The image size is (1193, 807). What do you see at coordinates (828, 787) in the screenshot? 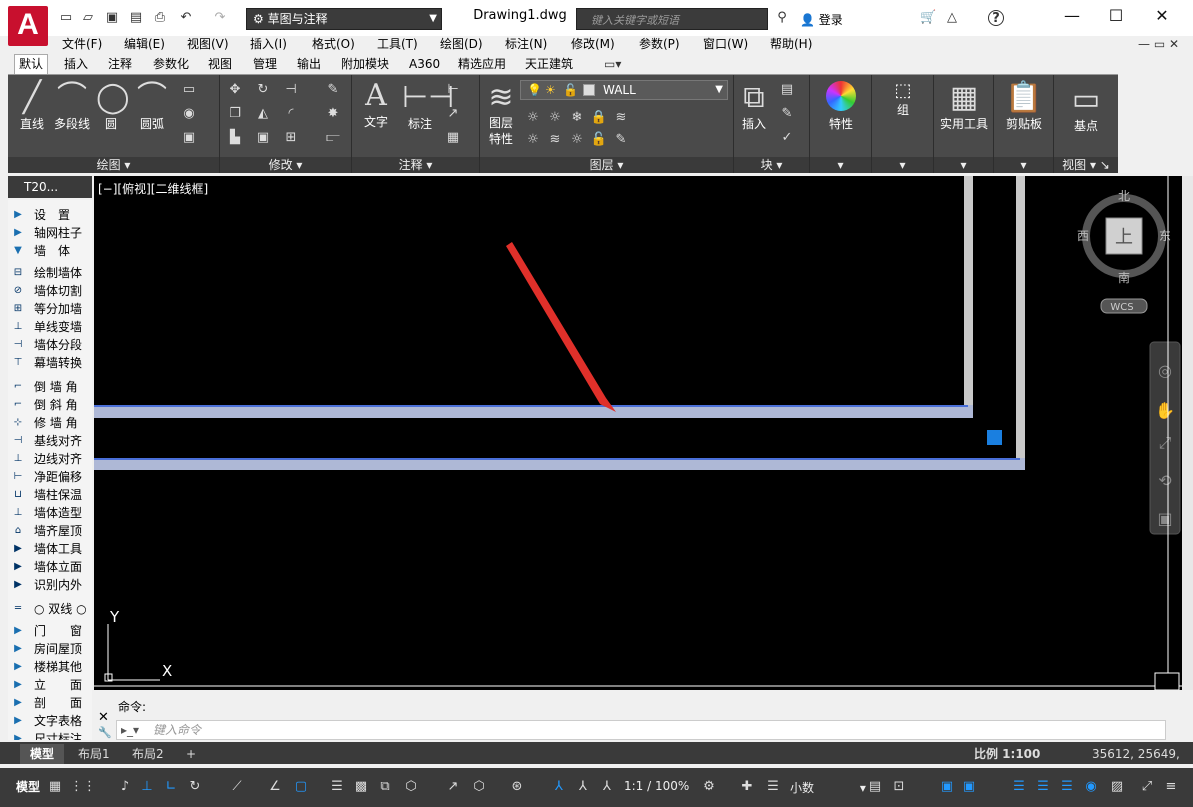
I see `units-dropdown: 小数 ▾` at bounding box center [828, 787].